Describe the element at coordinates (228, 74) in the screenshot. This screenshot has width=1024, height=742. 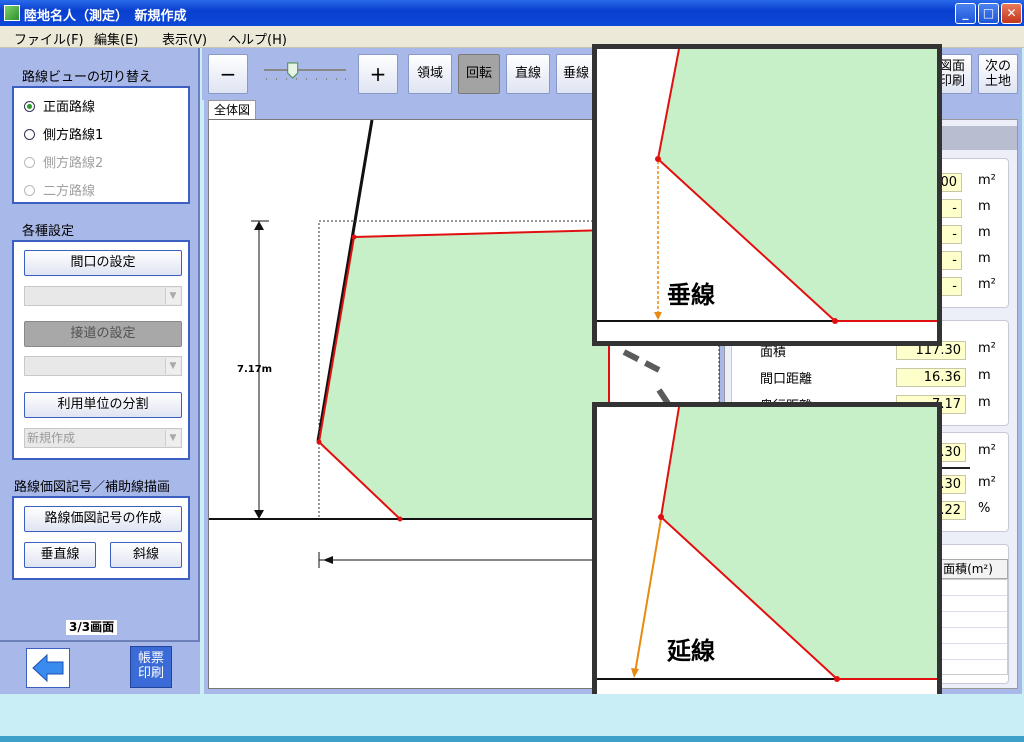
I see `zoom-out-button: −` at that location.